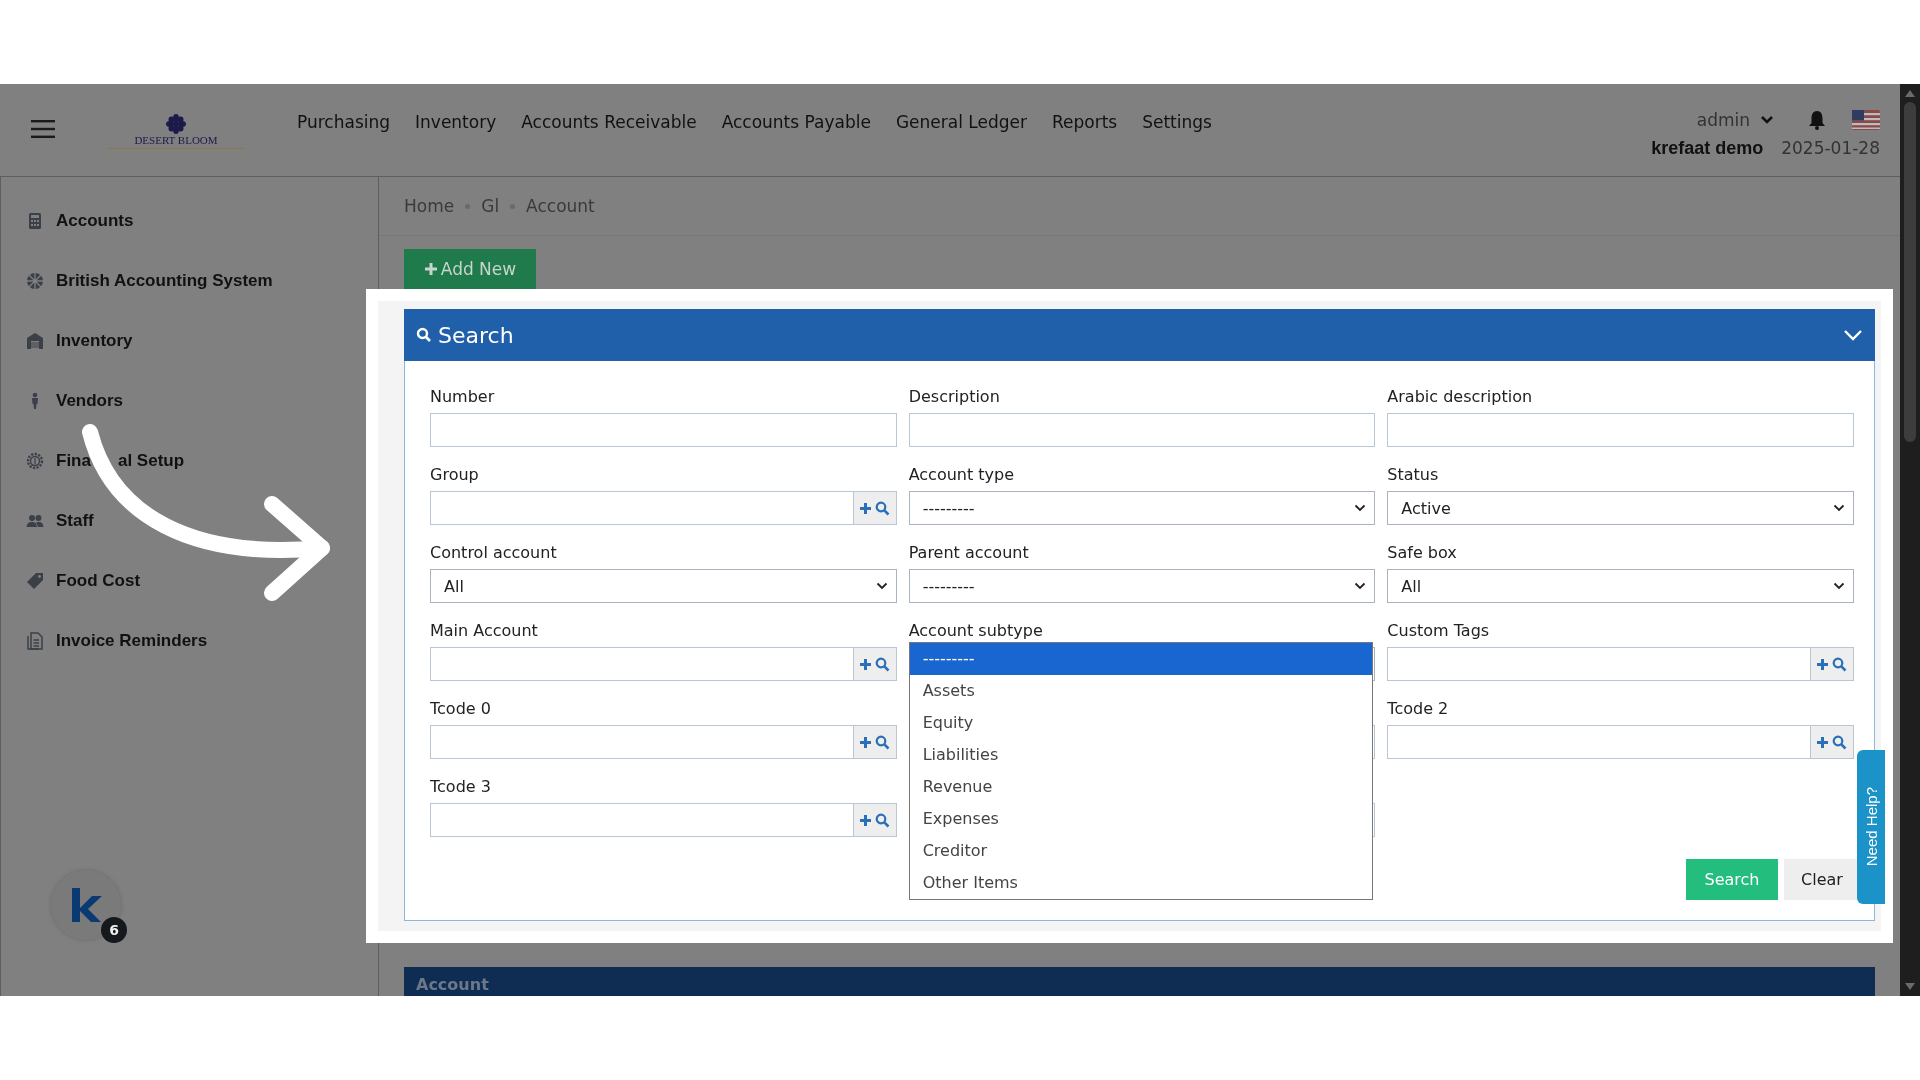 The height and width of the screenshot is (1080, 1920). I want to click on sidebar-item: British Accounting System, so click(149, 281).